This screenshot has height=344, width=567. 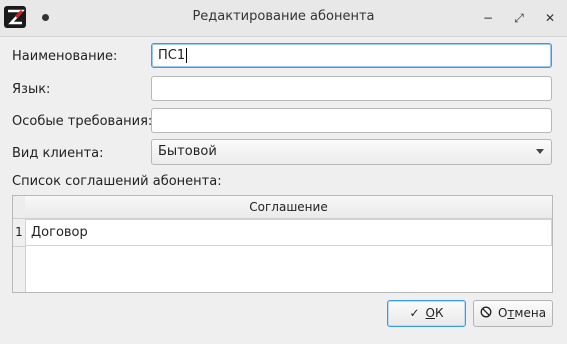 I want to click on client-type-value: Бытовой, so click(x=187, y=151).